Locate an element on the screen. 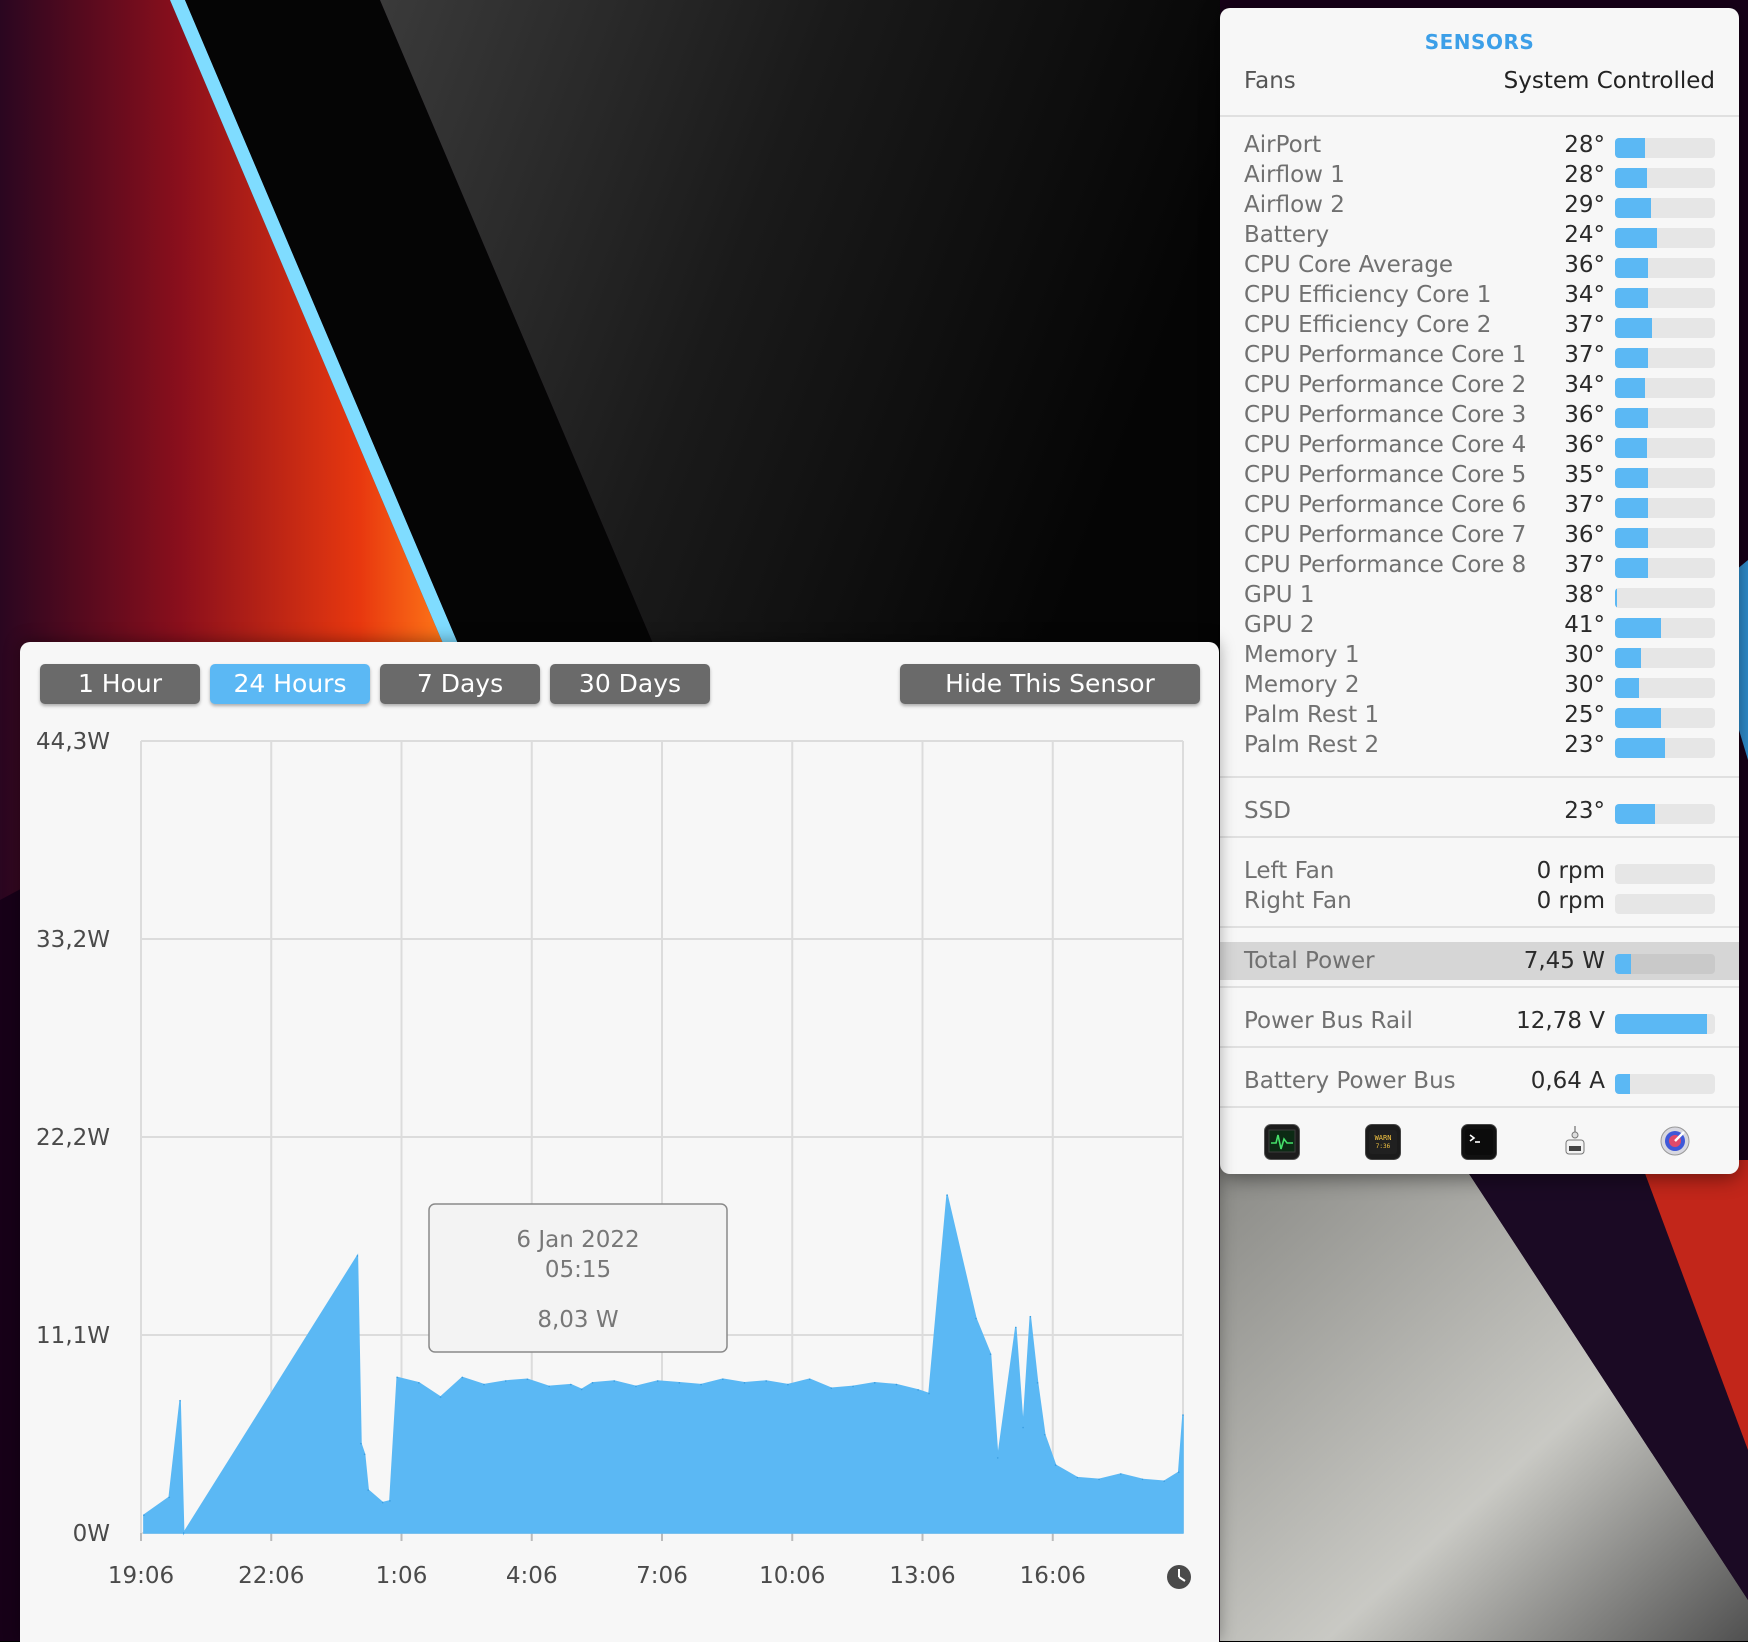 The height and width of the screenshot is (1642, 1748). sensor-value: 41° is located at coordinates (1584, 625).